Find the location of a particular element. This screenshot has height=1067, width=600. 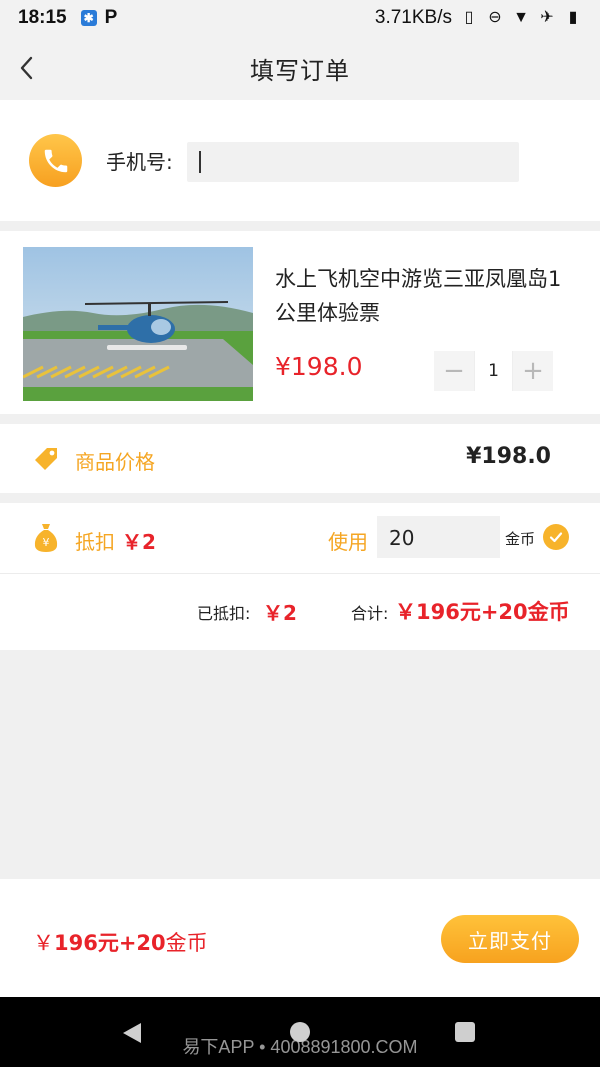

watermark: 易下APP • 4008891800.COM is located at coordinates (300, 1047).